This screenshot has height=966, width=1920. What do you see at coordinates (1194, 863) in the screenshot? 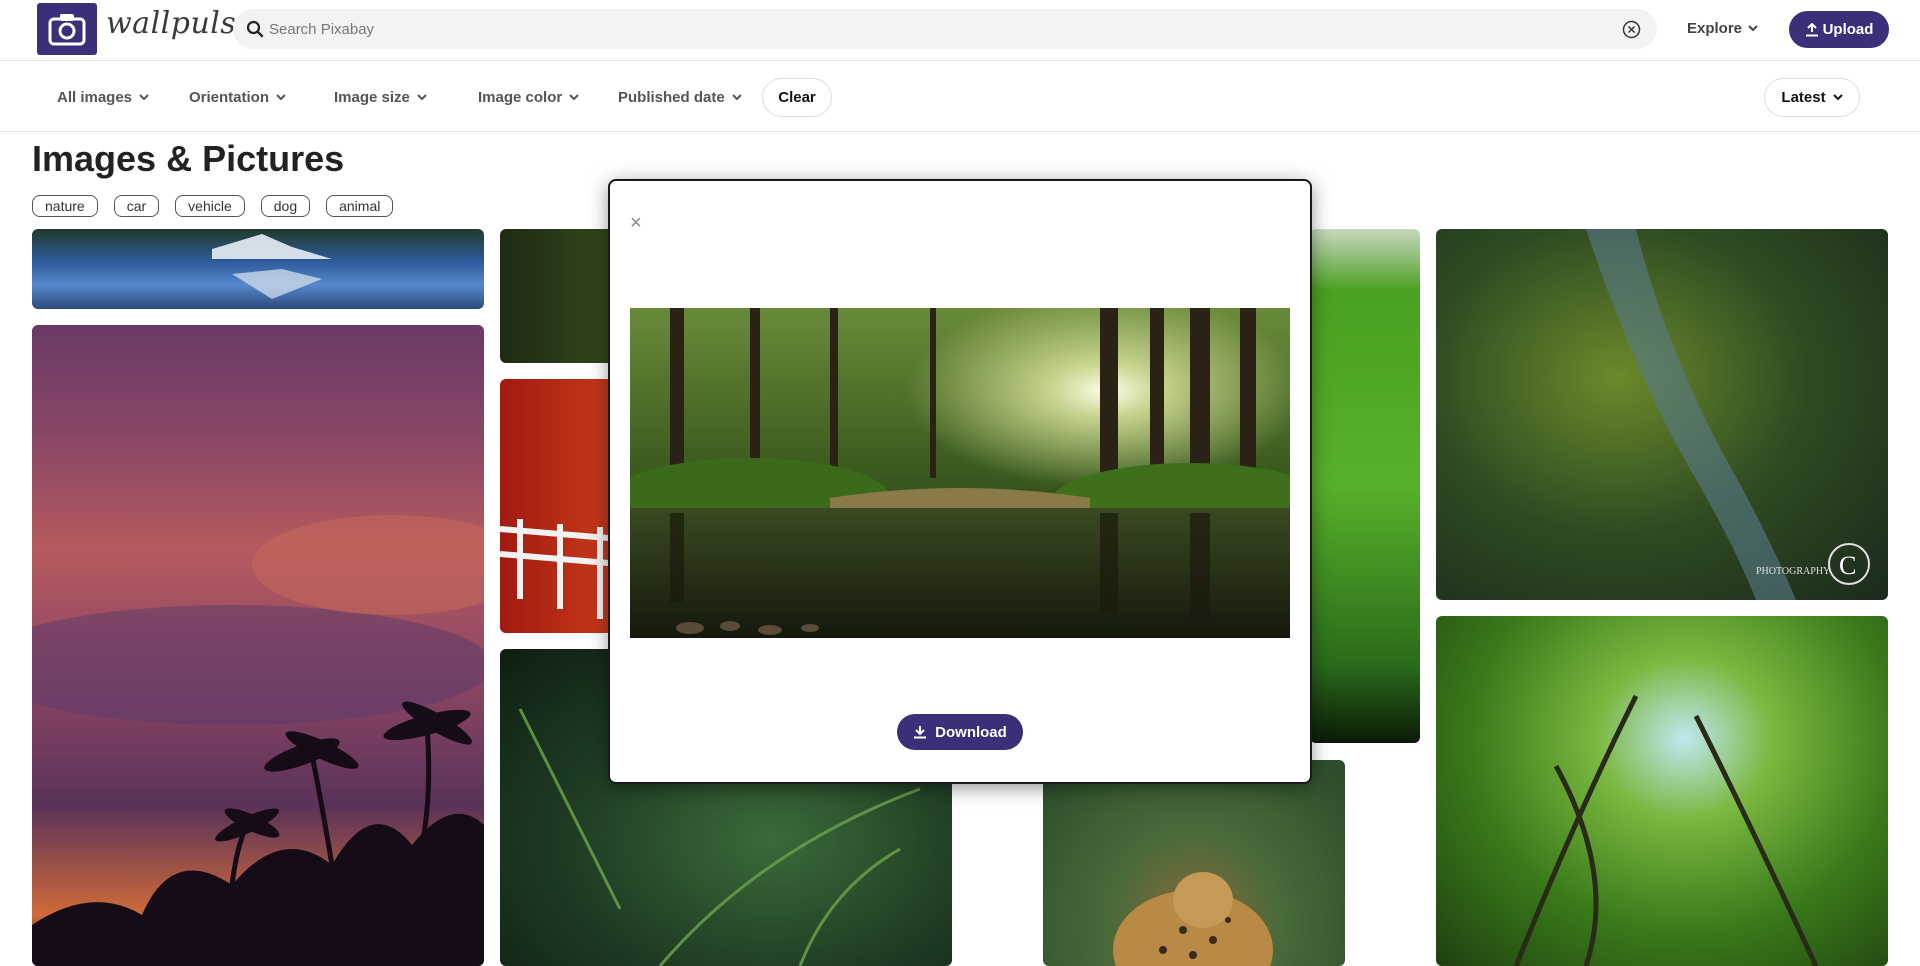
I see `gallery-image-leopard` at bounding box center [1194, 863].